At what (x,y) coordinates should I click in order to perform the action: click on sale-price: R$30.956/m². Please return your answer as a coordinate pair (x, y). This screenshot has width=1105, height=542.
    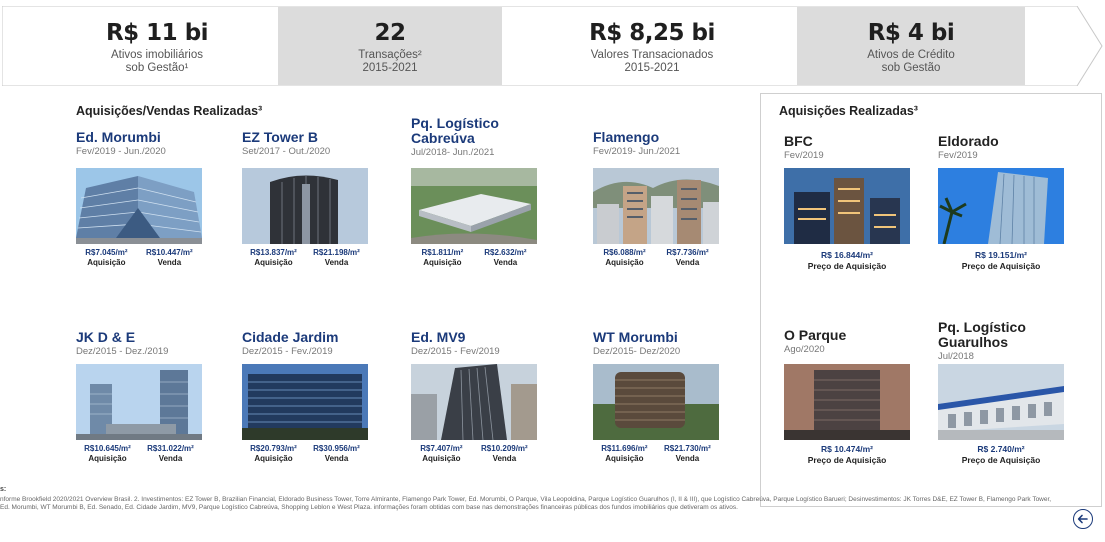
    Looking at the image, I should click on (336, 448).